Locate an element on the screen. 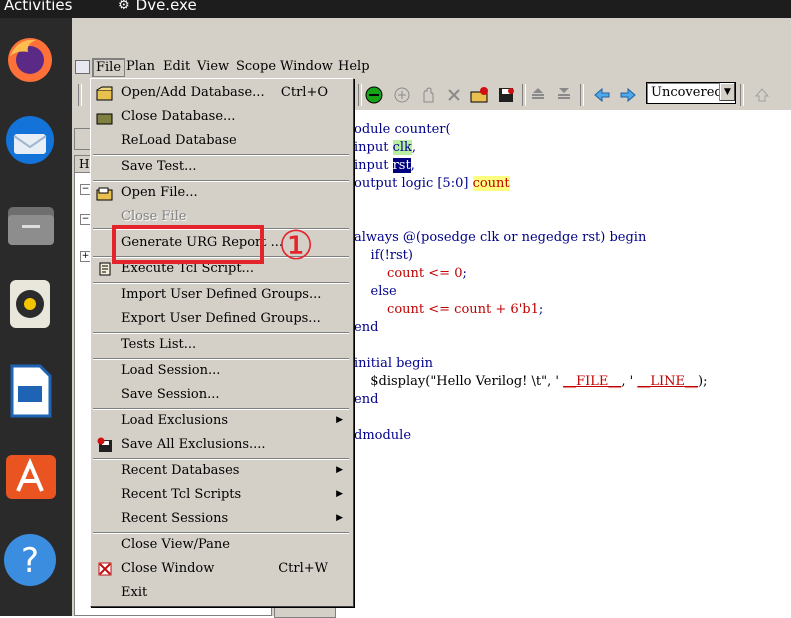 This screenshot has width=791, height=618. menu-item-close-view-pane: Close View/Pane is located at coordinates (222, 545).